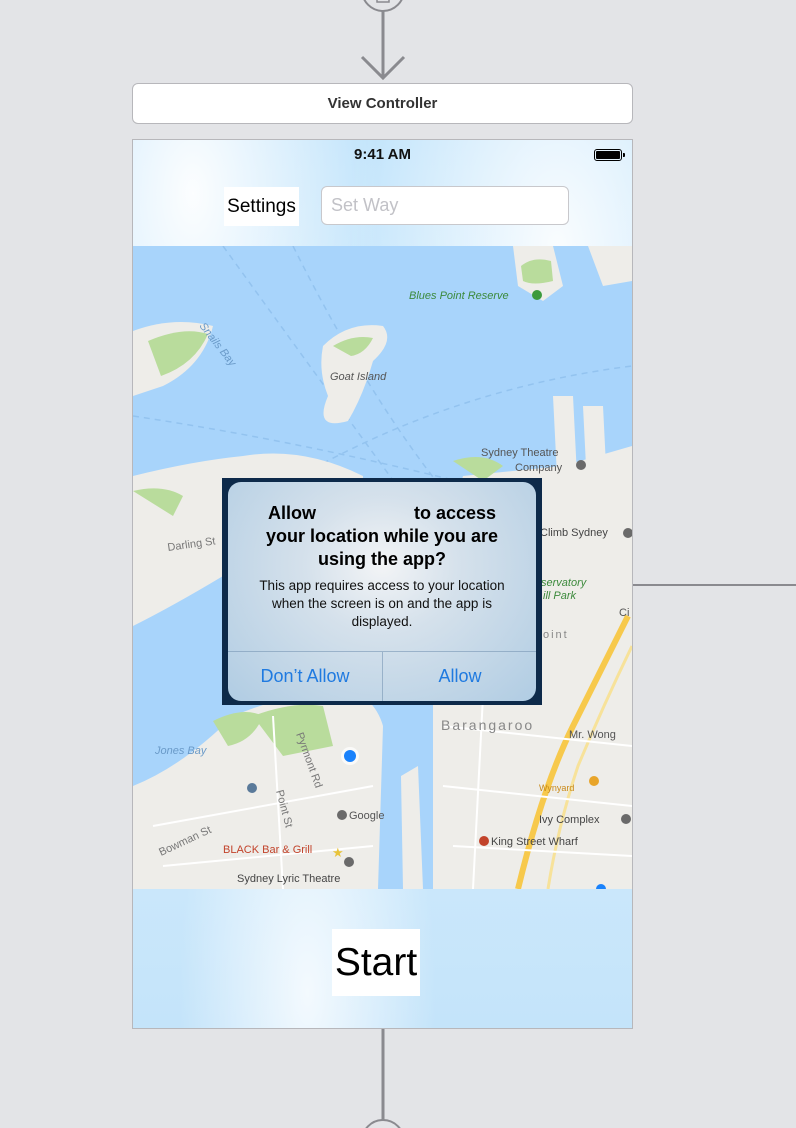  Describe the element at coordinates (564, 583) in the screenshot. I see `map-label-observatory: servatory` at that location.